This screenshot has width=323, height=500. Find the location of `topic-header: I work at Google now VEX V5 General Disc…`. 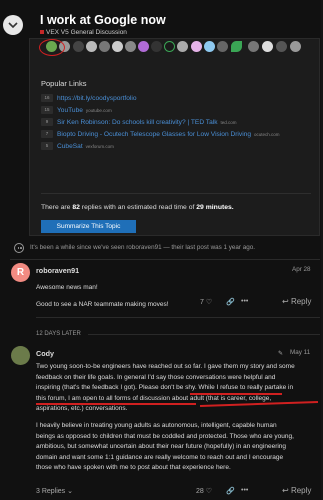

topic-header: I work at Google now VEX V5 General Disc… is located at coordinates (161, 20).